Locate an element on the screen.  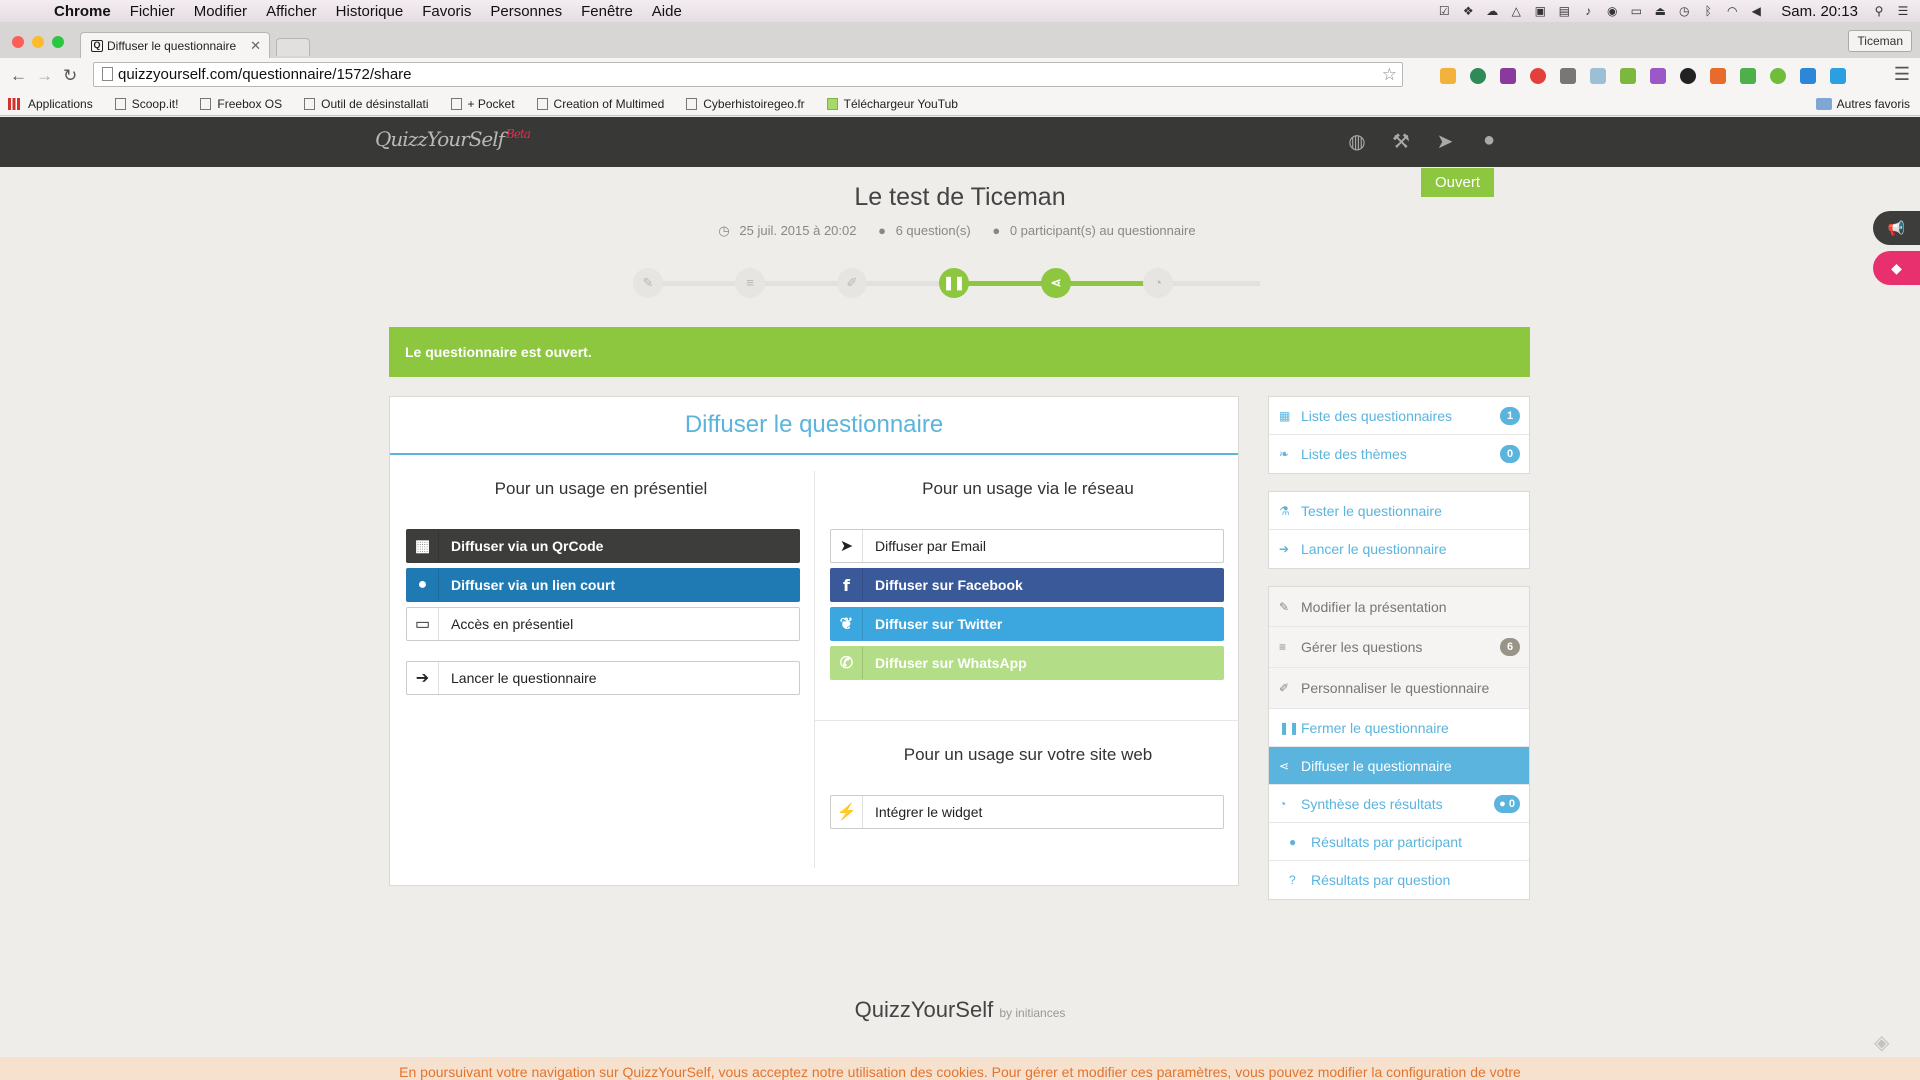
app-logo: QuizzYourSelf Beta is located at coordinates (453, 139).